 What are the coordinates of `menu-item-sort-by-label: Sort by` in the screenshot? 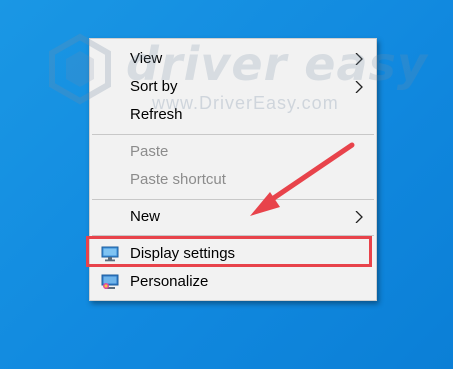 It's located at (154, 86).